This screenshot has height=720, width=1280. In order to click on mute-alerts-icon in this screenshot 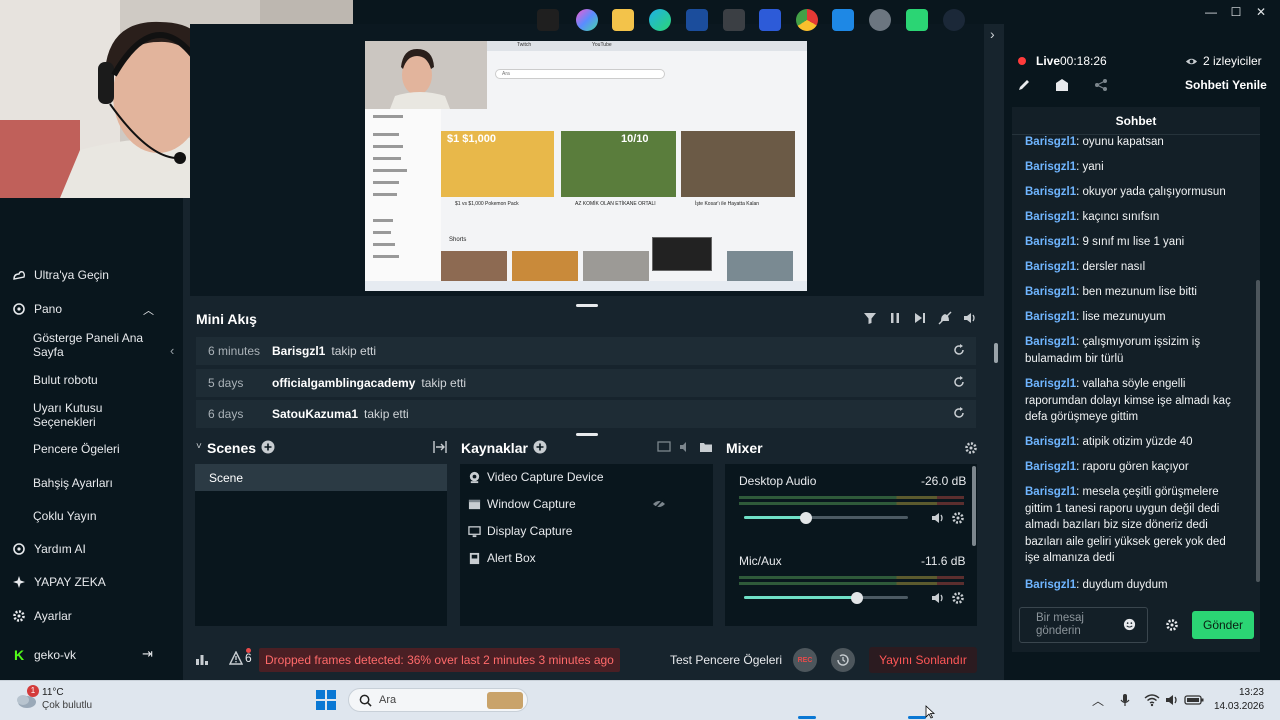, I will do `click(945, 318)`.